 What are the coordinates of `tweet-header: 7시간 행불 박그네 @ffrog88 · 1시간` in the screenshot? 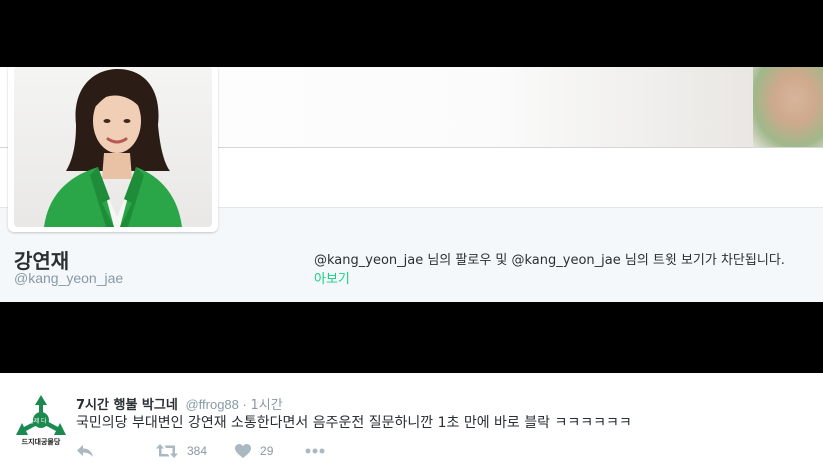 It's located at (179, 403).